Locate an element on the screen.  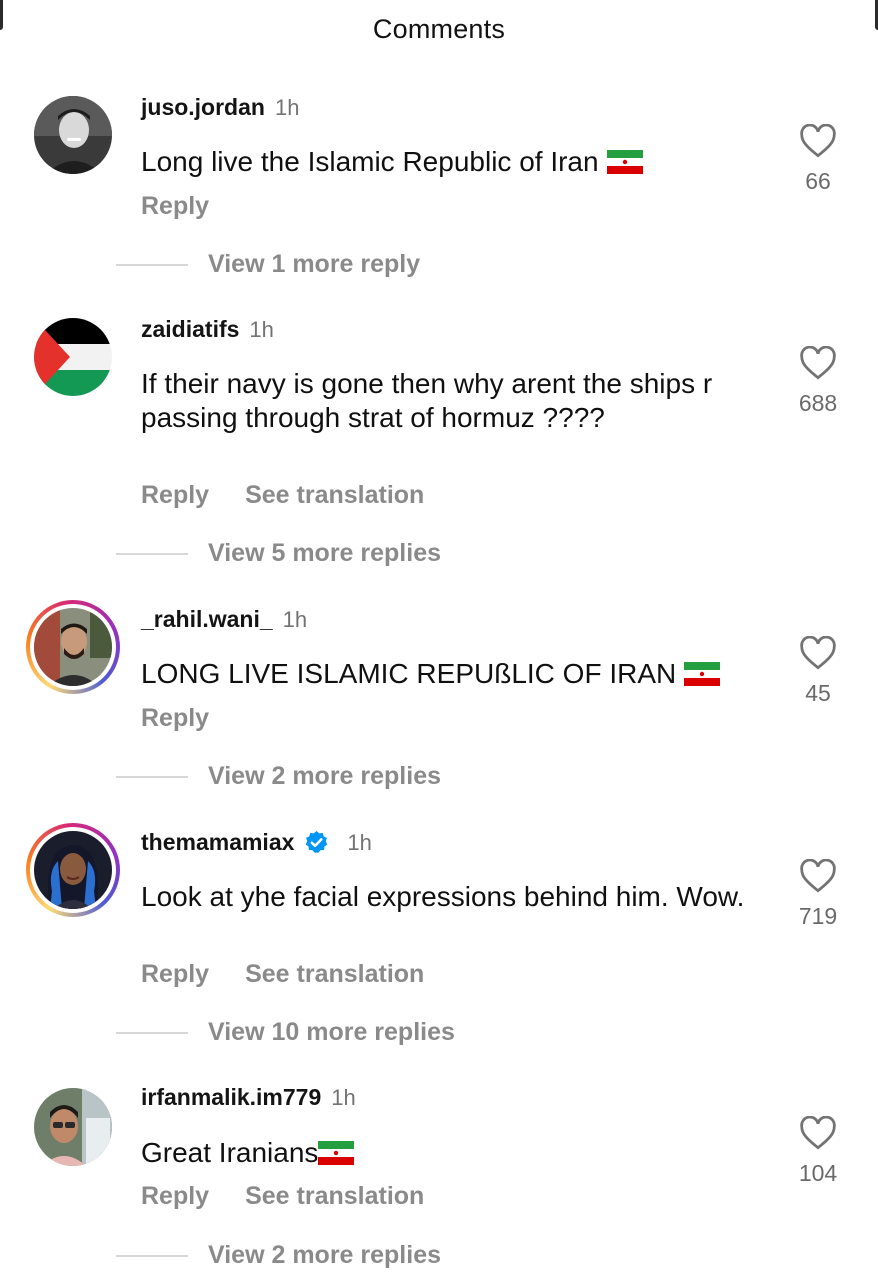
woman-portrait-icon is located at coordinates (73, 870).